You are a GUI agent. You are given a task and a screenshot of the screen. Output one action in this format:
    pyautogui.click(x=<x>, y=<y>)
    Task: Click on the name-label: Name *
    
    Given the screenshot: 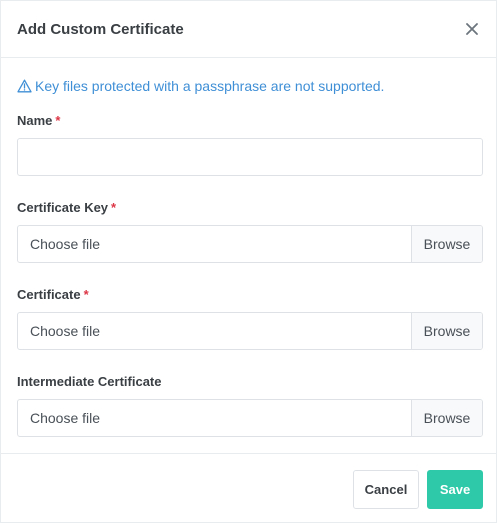 What is the action you would take?
    pyautogui.click(x=39, y=120)
    